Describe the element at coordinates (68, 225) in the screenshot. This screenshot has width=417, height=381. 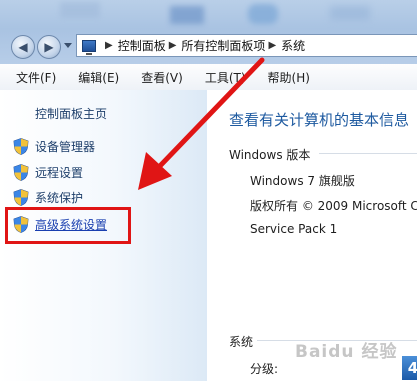
I see `highlight-box` at that location.